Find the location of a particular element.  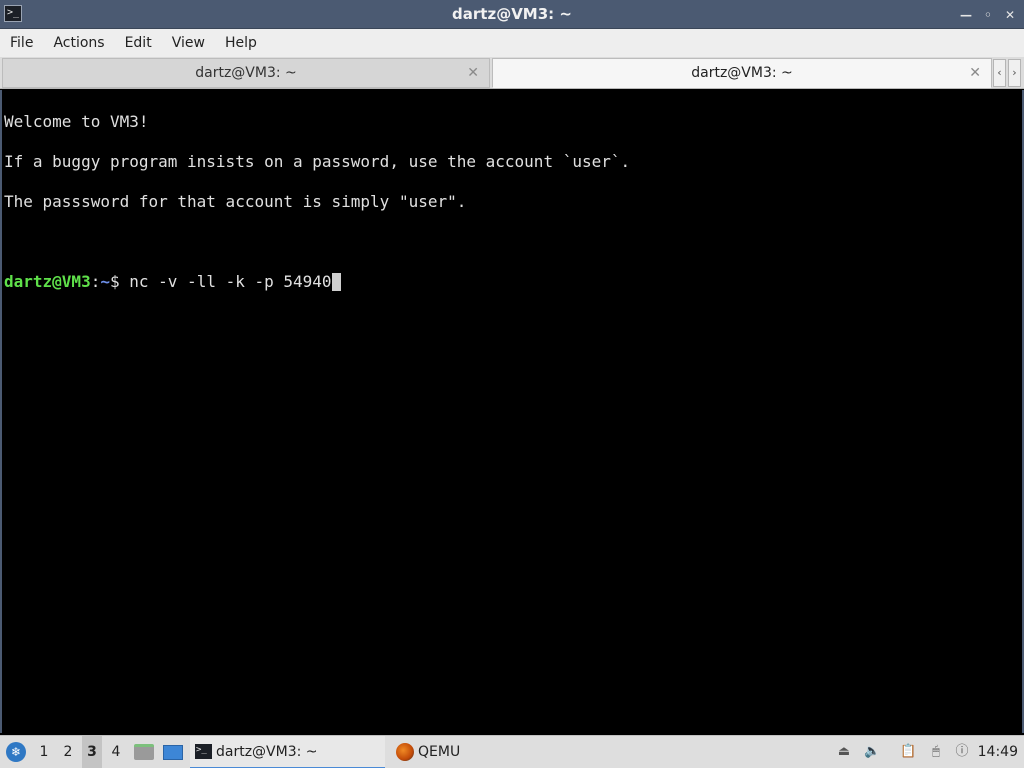

task-terminal: >_ dartz@VM3: ~ is located at coordinates (287, 752).